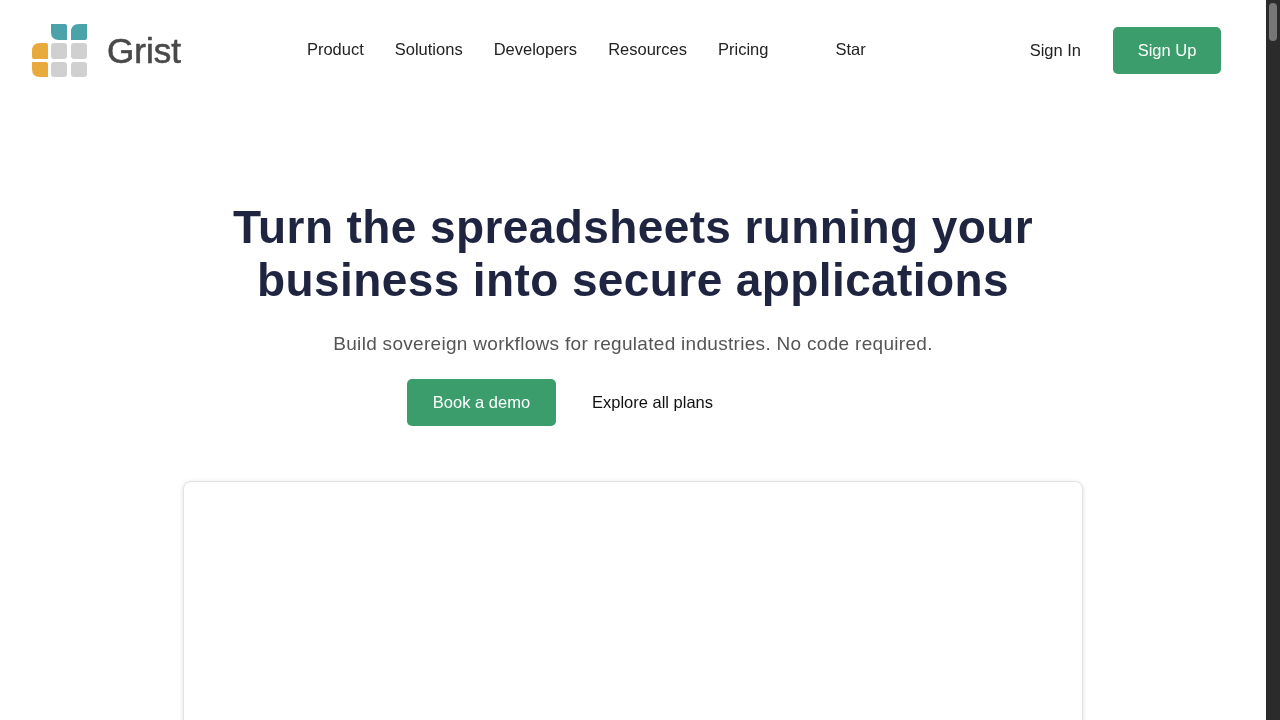  I want to click on nav-menu-item: Solutions, so click(428, 50).